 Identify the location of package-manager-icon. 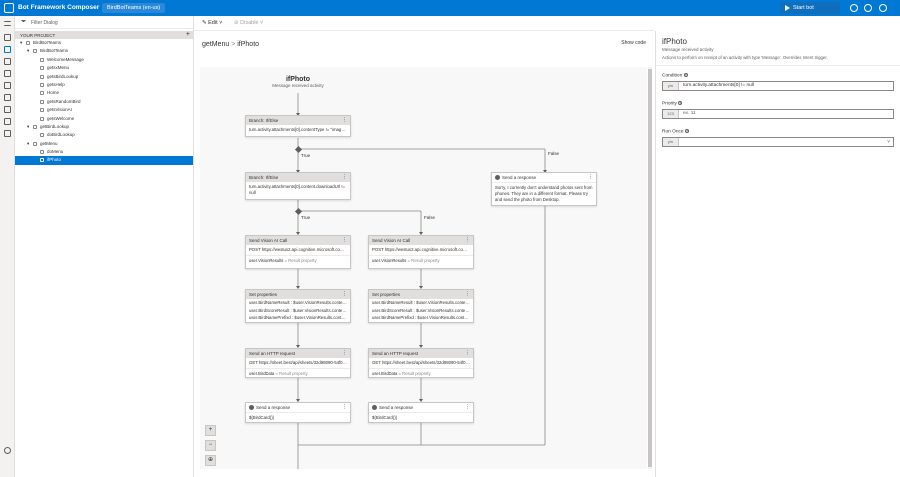
(7, 133).